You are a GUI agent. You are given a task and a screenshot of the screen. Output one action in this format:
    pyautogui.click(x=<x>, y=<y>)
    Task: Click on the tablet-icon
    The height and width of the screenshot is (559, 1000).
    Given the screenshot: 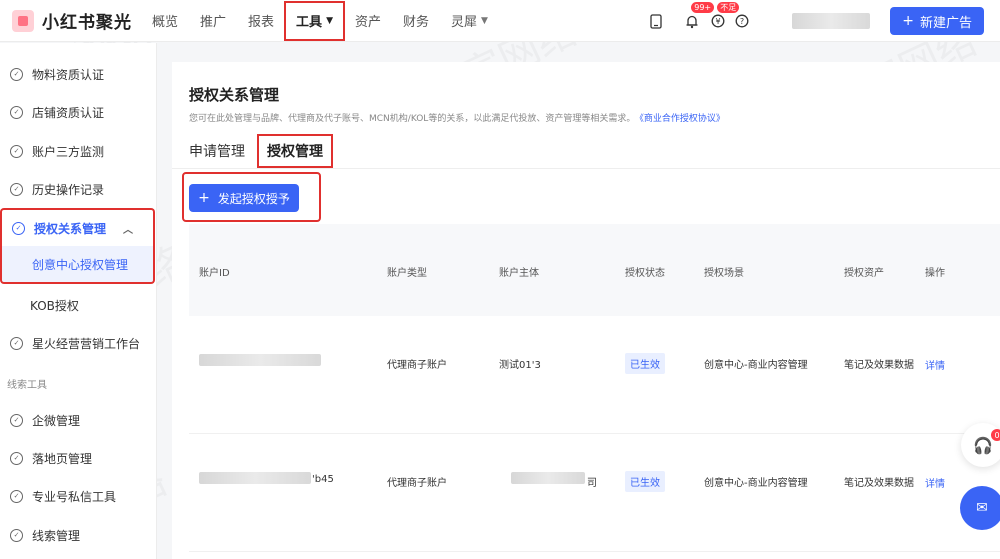 What is the action you would take?
    pyautogui.click(x=656, y=21)
    